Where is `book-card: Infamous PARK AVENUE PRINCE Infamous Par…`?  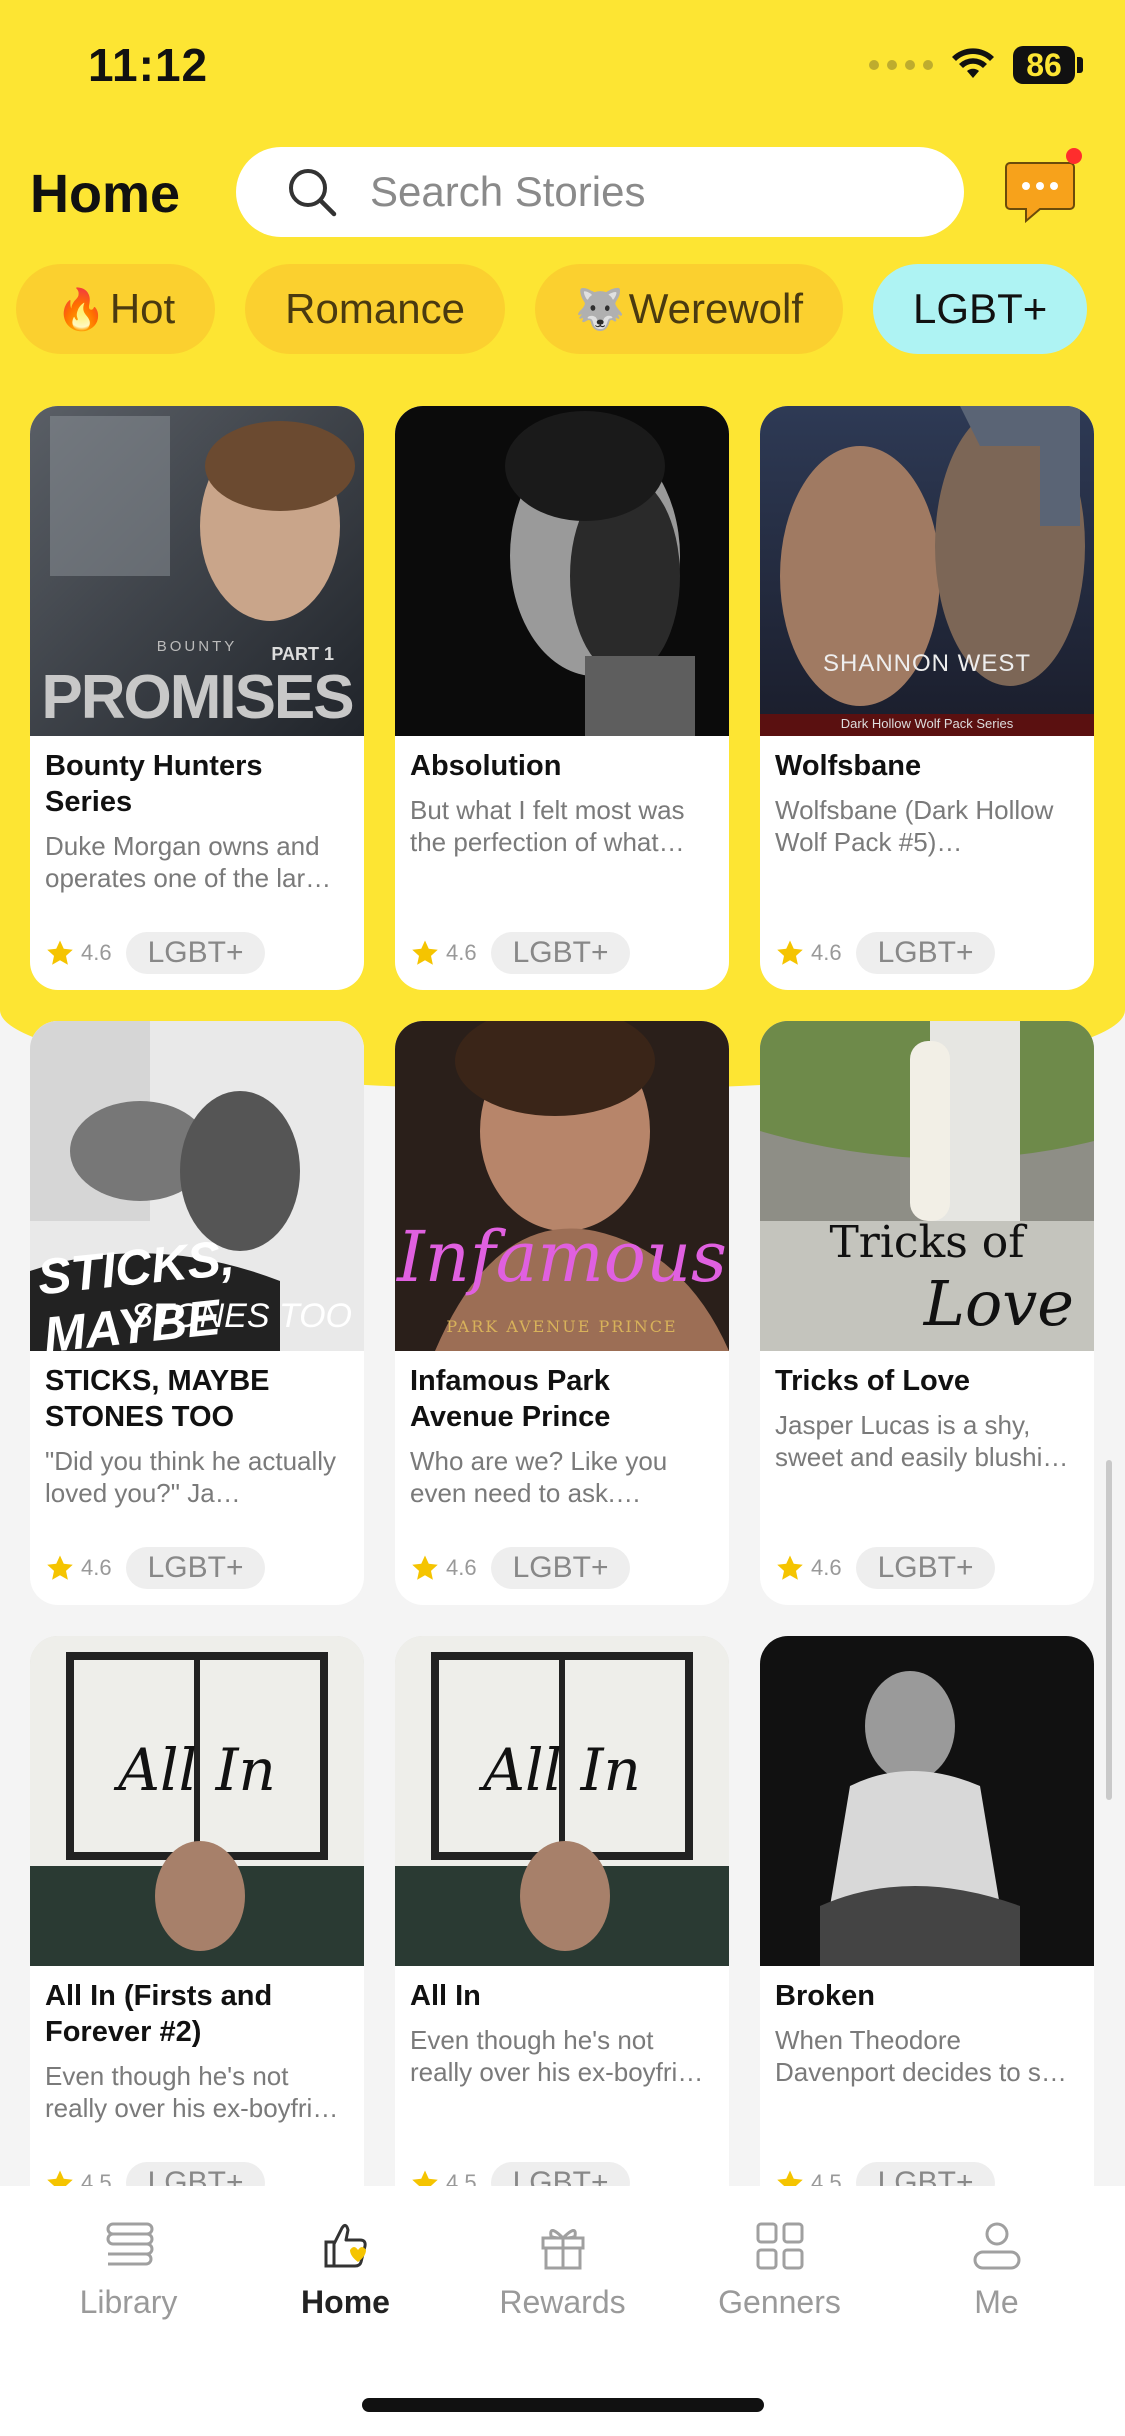 book-card: Infamous PARK AVENUE PRINCE Infamous Par… is located at coordinates (562, 1313).